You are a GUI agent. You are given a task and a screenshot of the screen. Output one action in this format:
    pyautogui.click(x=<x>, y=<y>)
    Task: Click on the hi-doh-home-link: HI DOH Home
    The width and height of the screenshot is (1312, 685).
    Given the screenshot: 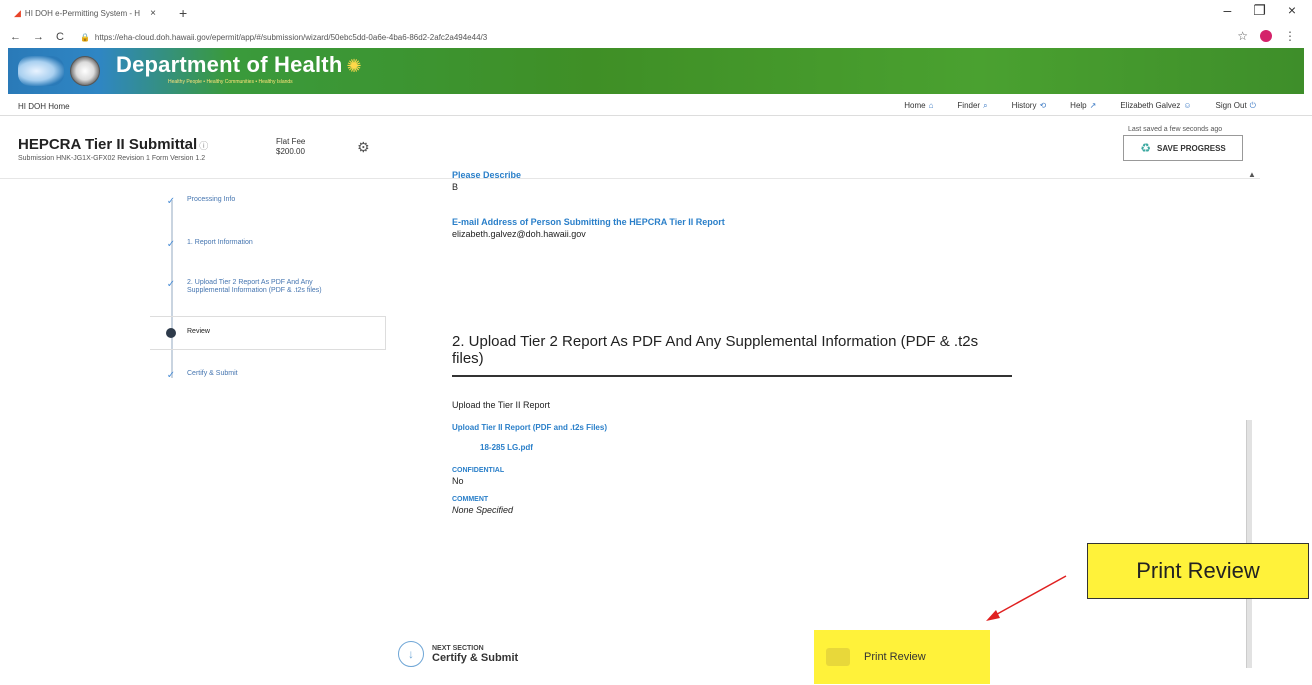 What is the action you would take?
    pyautogui.click(x=44, y=106)
    